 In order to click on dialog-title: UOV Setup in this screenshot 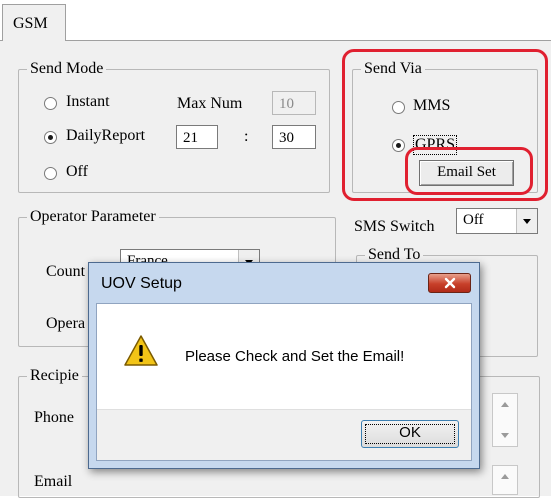, I will do `click(141, 283)`.